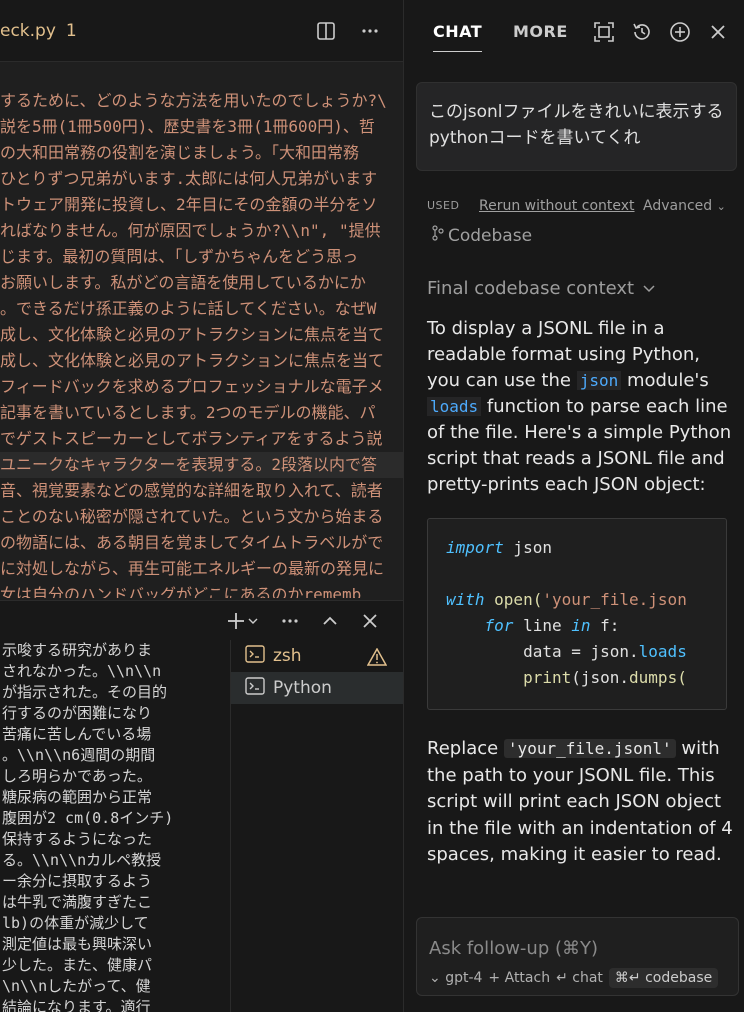 The height and width of the screenshot is (1012, 744). Describe the element at coordinates (76, 986) in the screenshot. I see `terminal-line: \n\\nしたがって、健` at that location.